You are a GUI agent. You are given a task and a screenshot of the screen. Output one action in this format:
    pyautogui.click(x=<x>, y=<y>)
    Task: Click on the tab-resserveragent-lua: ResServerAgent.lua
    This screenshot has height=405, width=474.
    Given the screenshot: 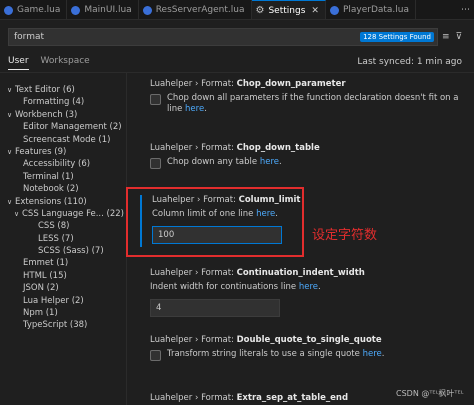 What is the action you would take?
    pyautogui.click(x=195, y=9)
    